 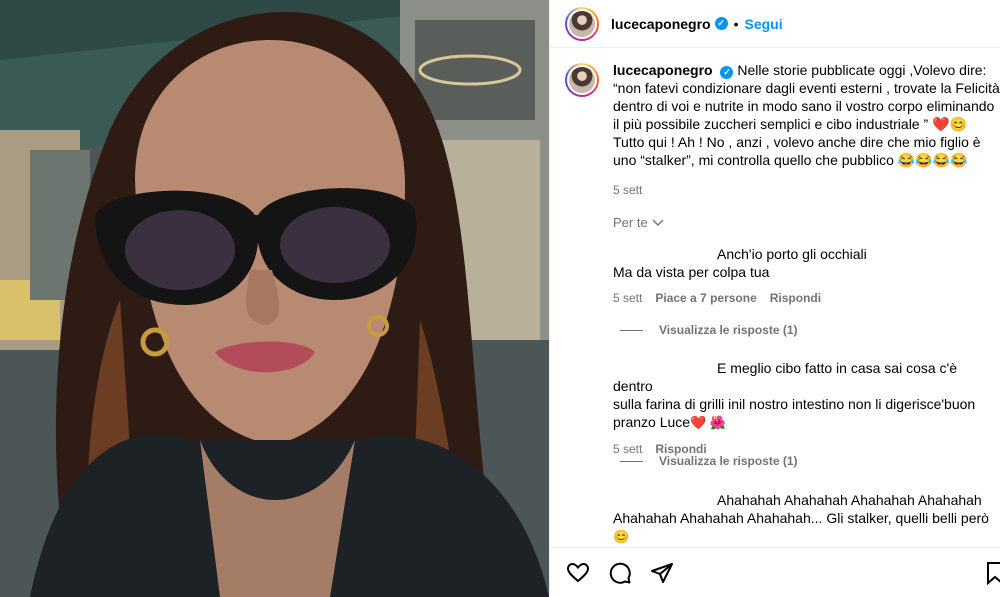 What do you see at coordinates (620, 573) in the screenshot?
I see `comment-icon` at bounding box center [620, 573].